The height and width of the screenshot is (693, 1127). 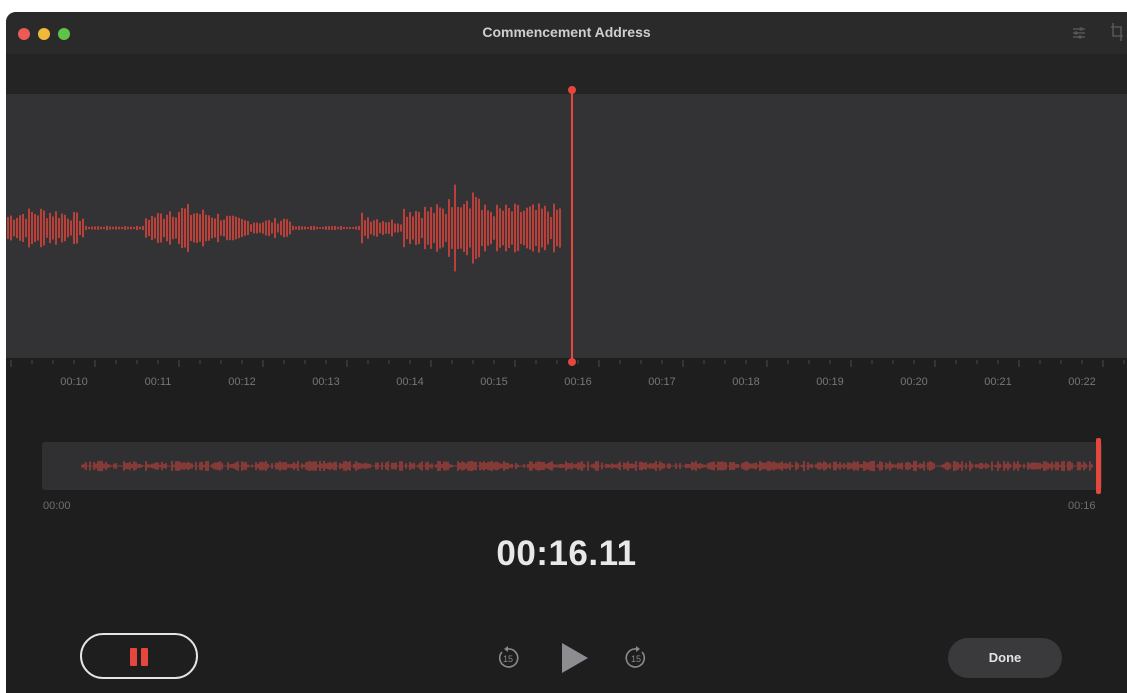 I want to click on ruler-tick-label: 00:20, so click(x=914, y=382).